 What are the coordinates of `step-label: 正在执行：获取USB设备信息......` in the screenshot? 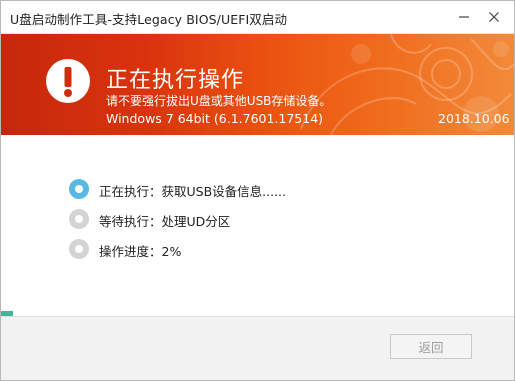 It's located at (193, 191).